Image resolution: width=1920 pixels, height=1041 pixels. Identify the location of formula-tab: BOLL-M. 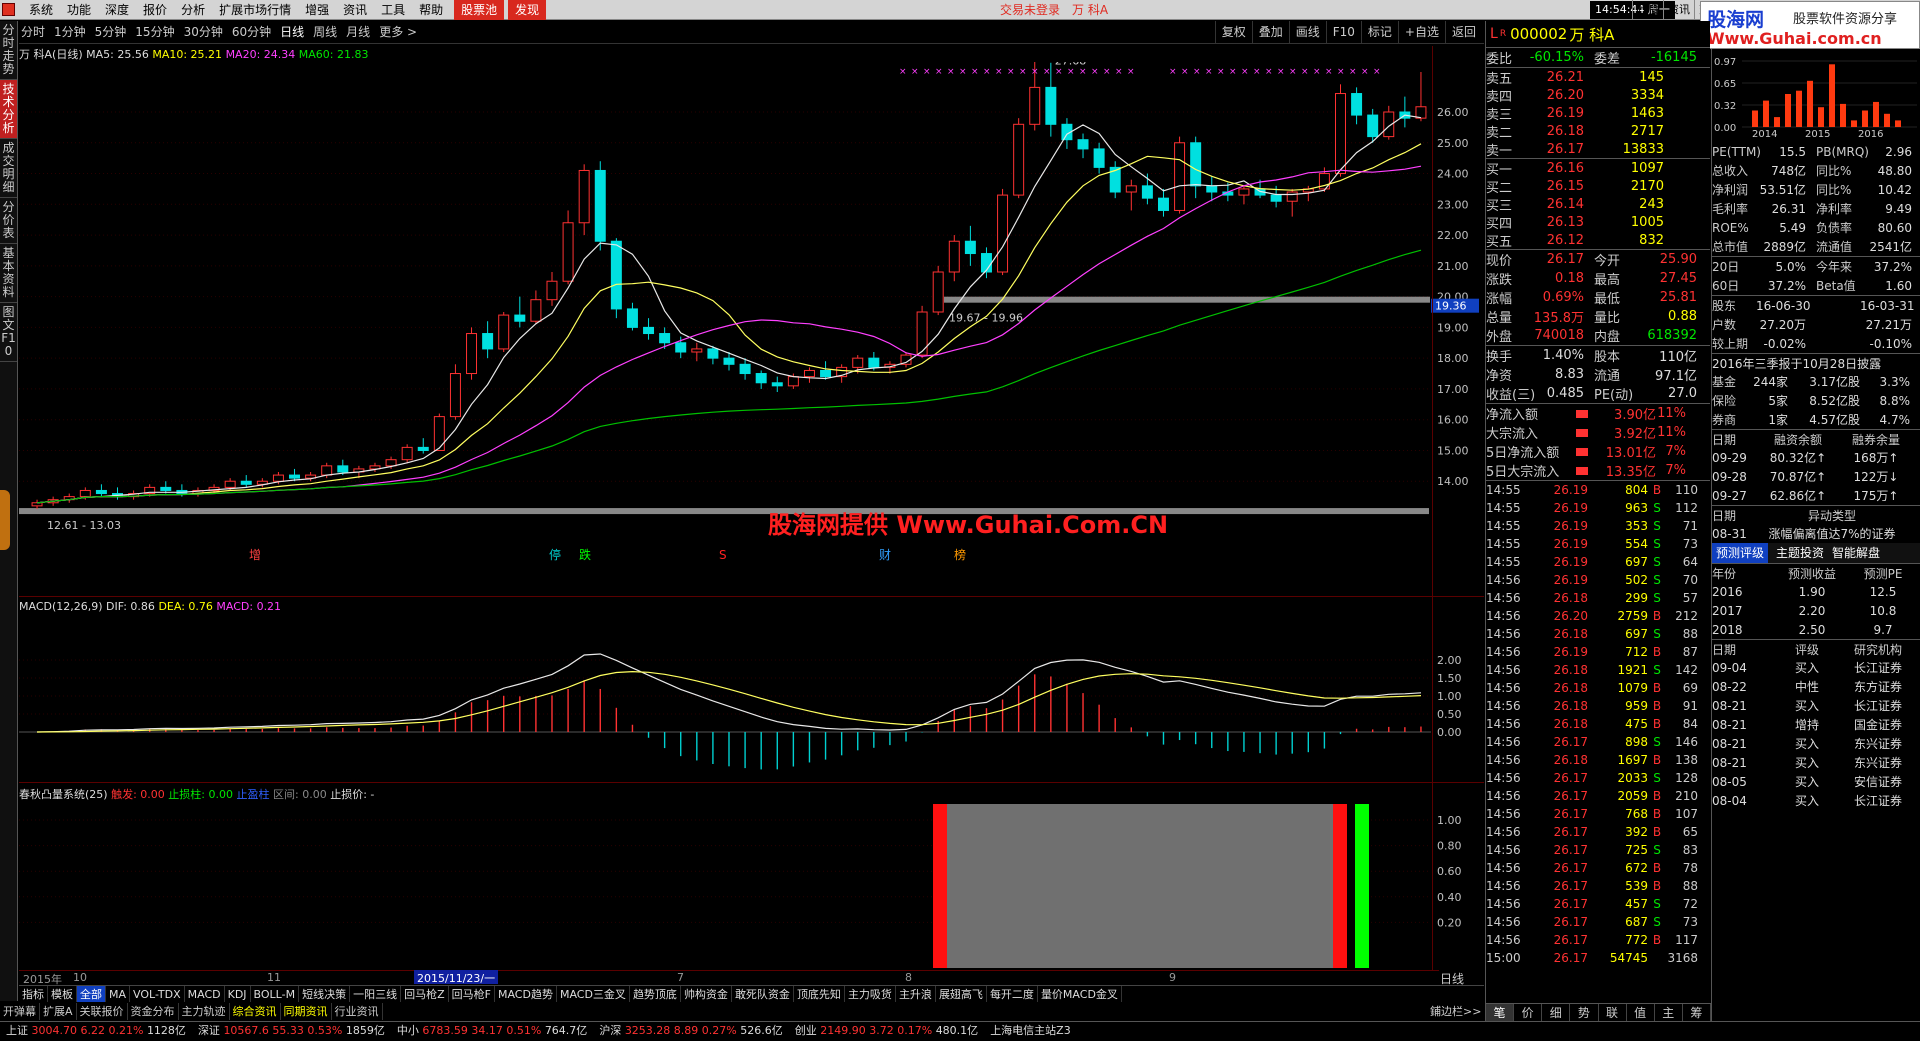
(275, 994).